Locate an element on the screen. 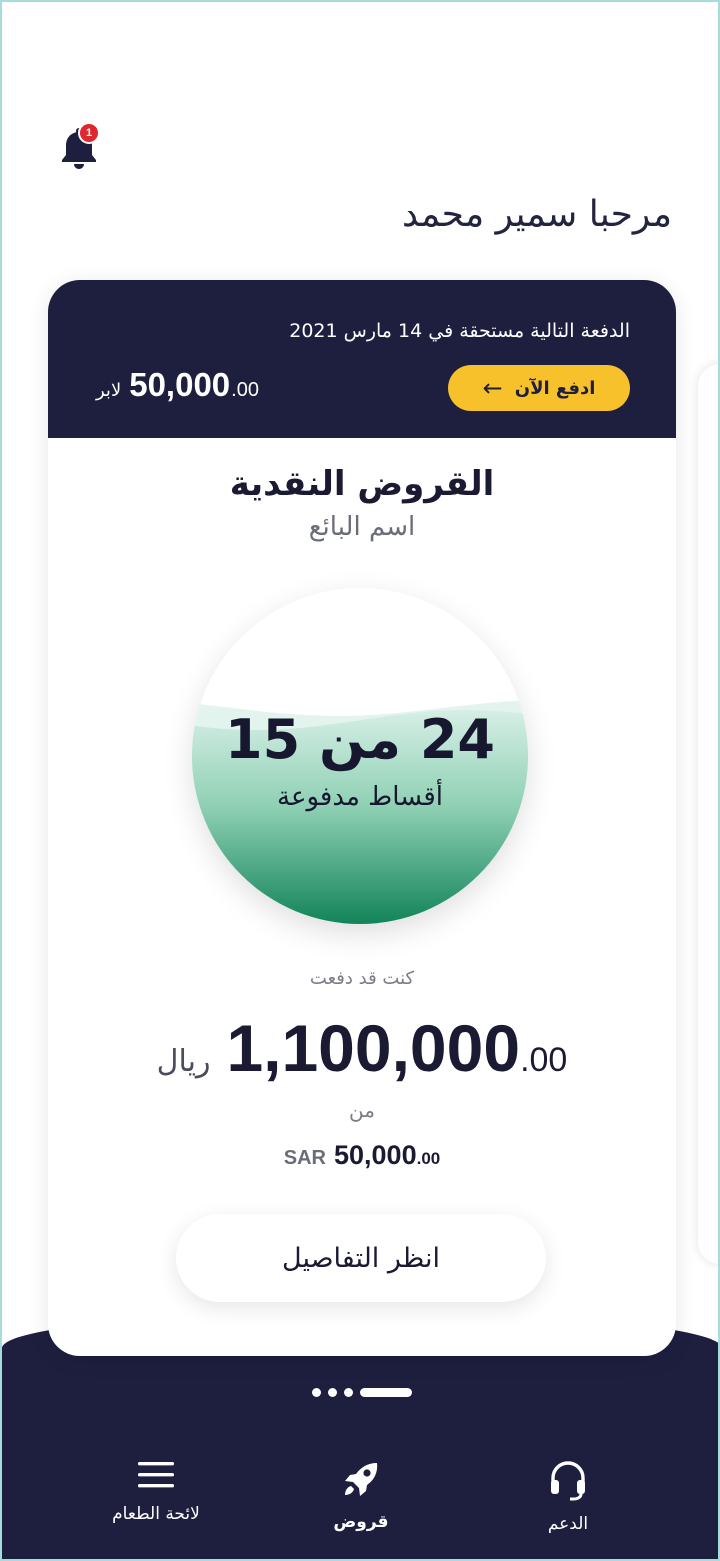 Image resolution: width=720 pixels, height=1561 pixels. next-payment-amount: لابر 50,000 .00 is located at coordinates (177, 385).